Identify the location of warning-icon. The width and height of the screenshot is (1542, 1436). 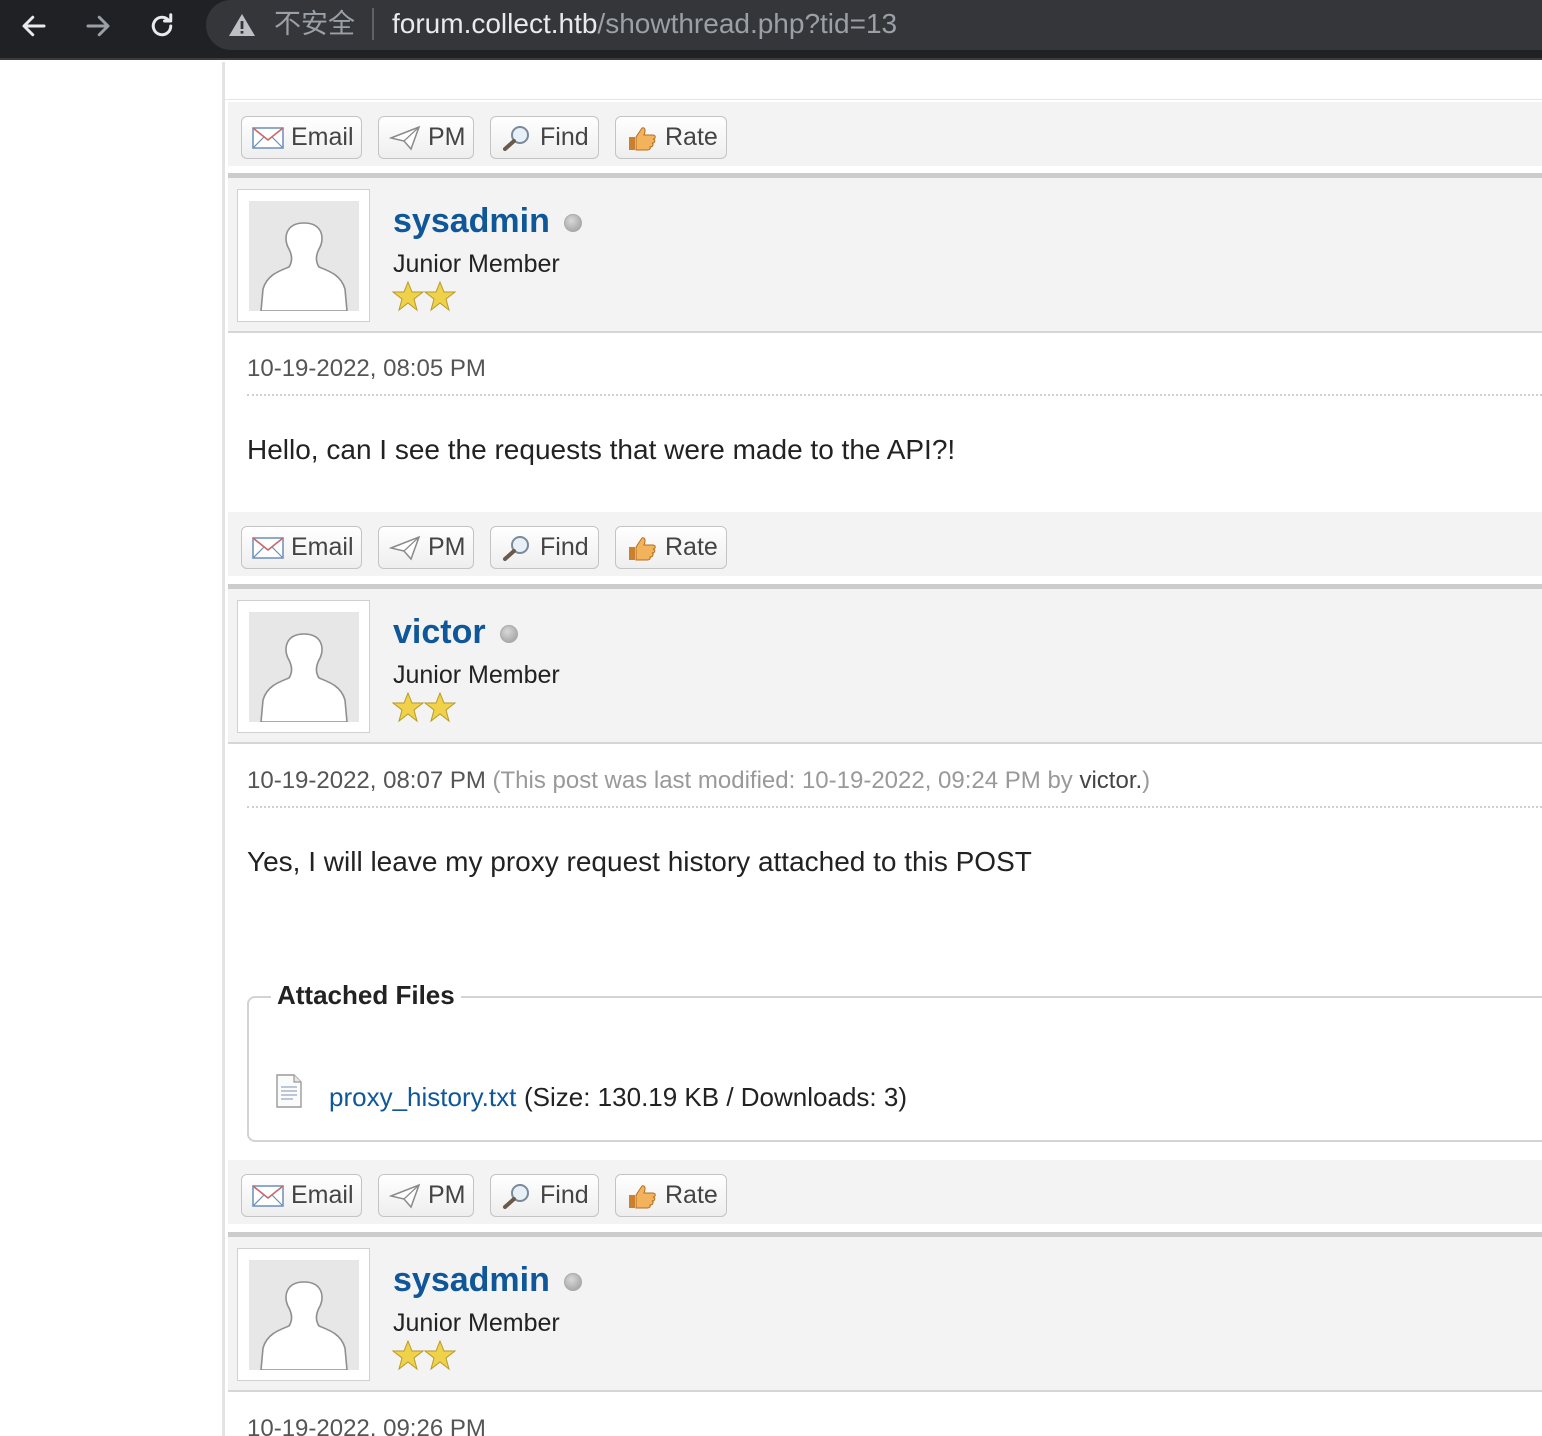
(242, 25).